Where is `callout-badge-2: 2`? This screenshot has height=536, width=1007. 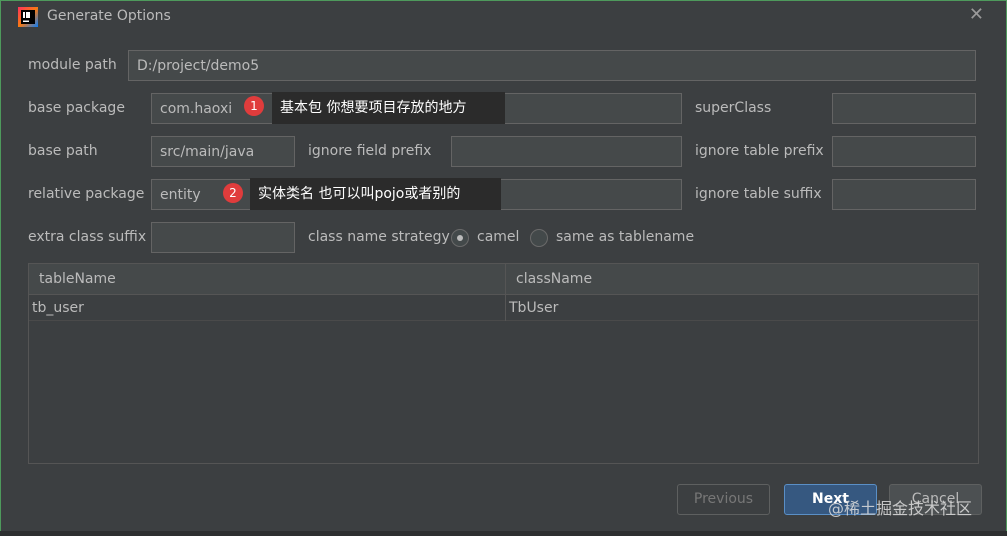
callout-badge-2: 2 is located at coordinates (233, 193).